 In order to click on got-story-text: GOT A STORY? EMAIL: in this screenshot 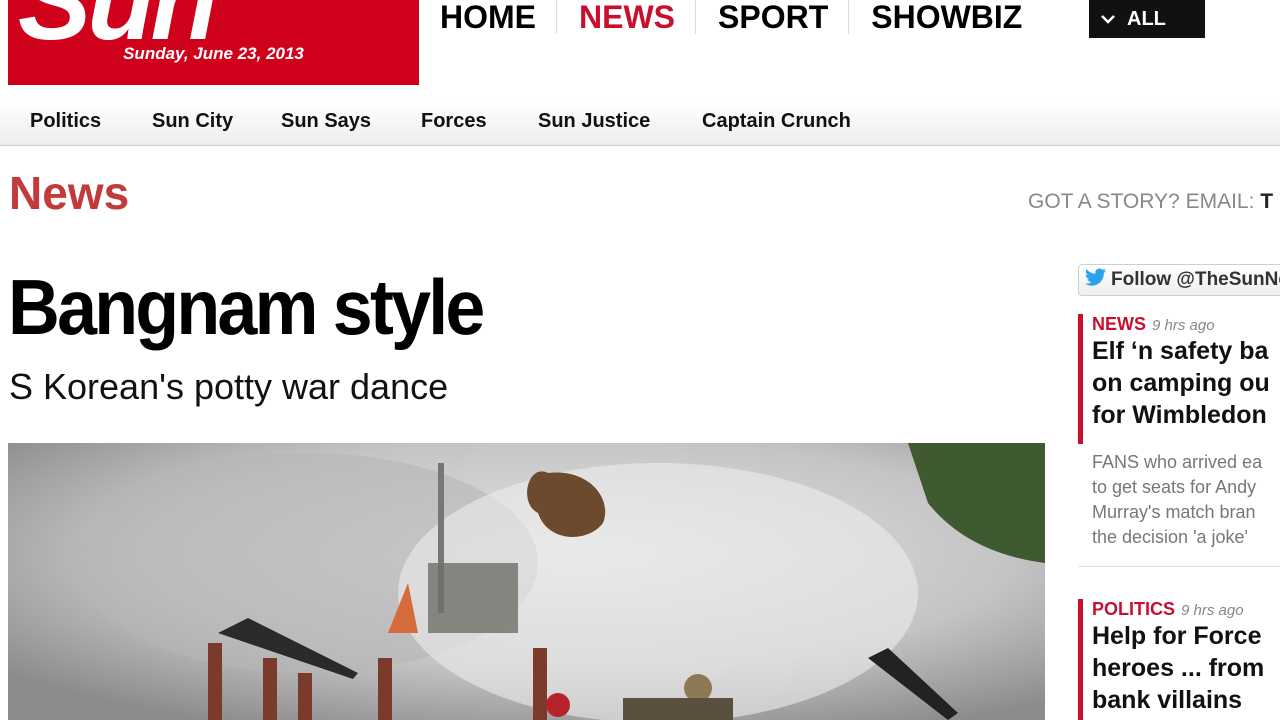, I will do `click(1141, 201)`.